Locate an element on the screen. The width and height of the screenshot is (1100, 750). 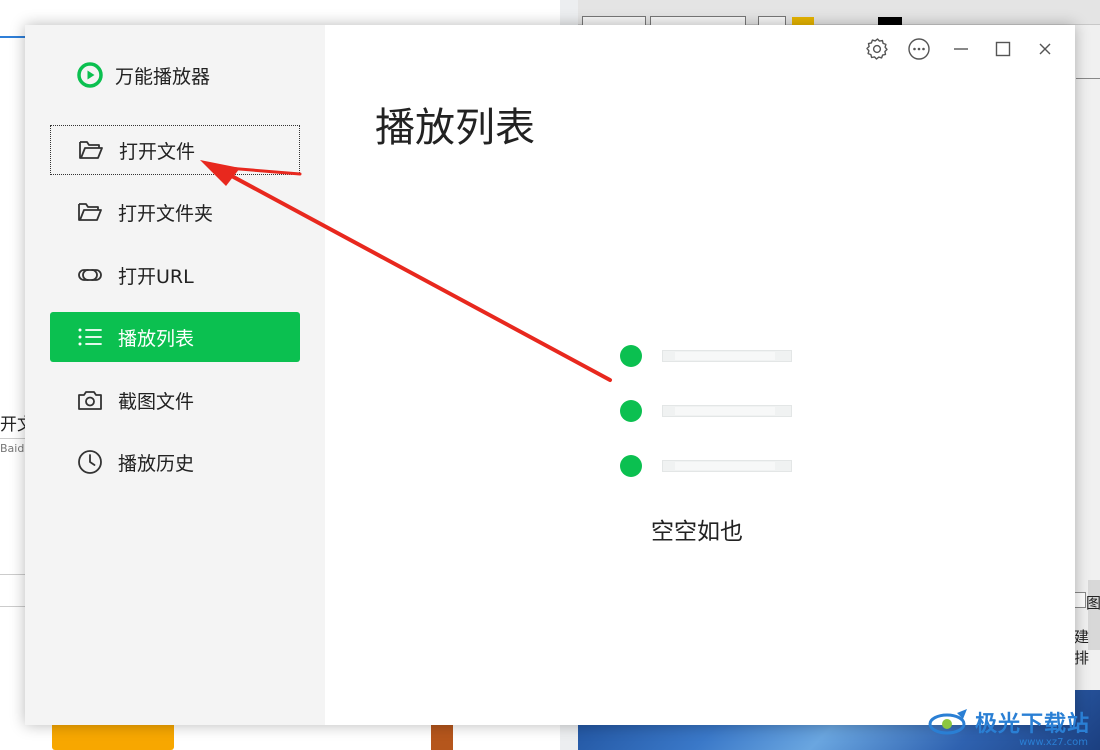
watermark-logo-icon is located at coordinates (947, 722).